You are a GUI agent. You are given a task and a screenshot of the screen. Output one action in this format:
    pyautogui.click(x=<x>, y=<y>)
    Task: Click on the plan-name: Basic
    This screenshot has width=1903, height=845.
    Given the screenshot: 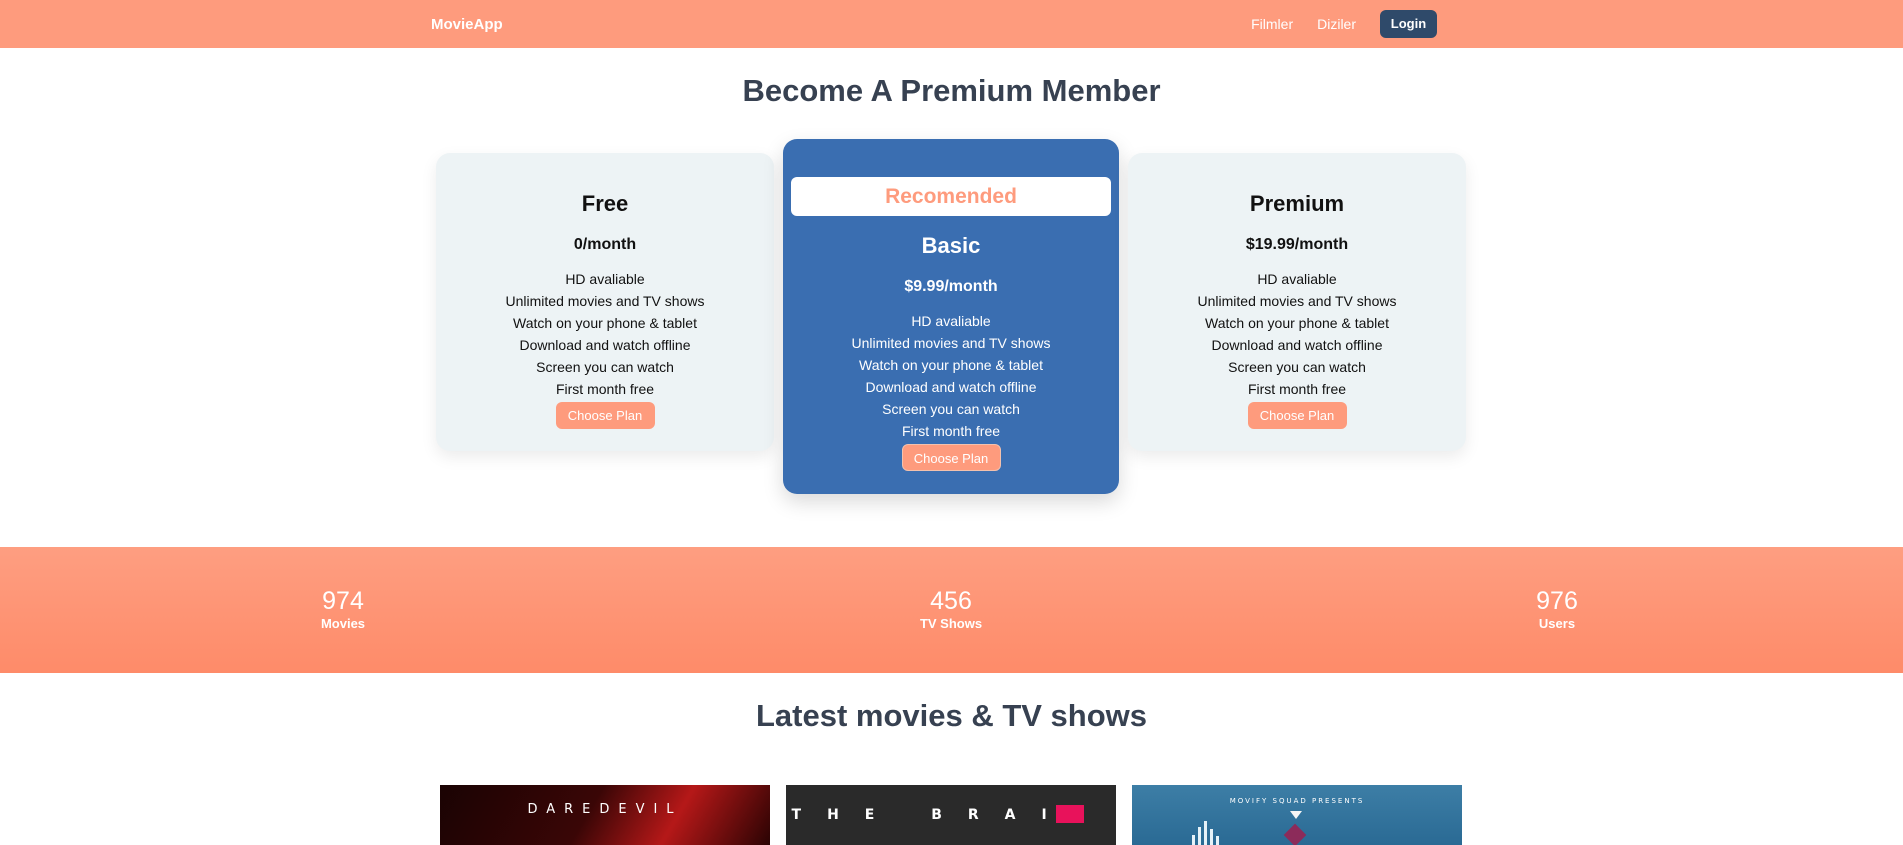 What is the action you would take?
    pyautogui.click(x=951, y=245)
    